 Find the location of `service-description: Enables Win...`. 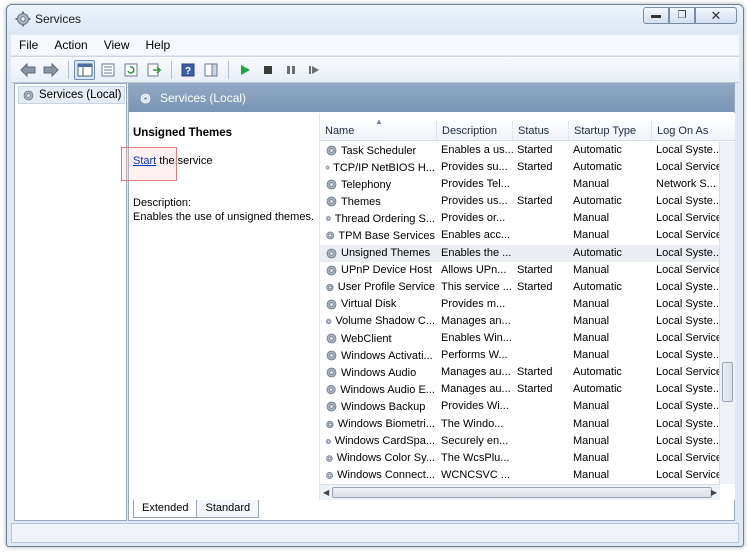

service-description: Enables Win... is located at coordinates (476, 338).